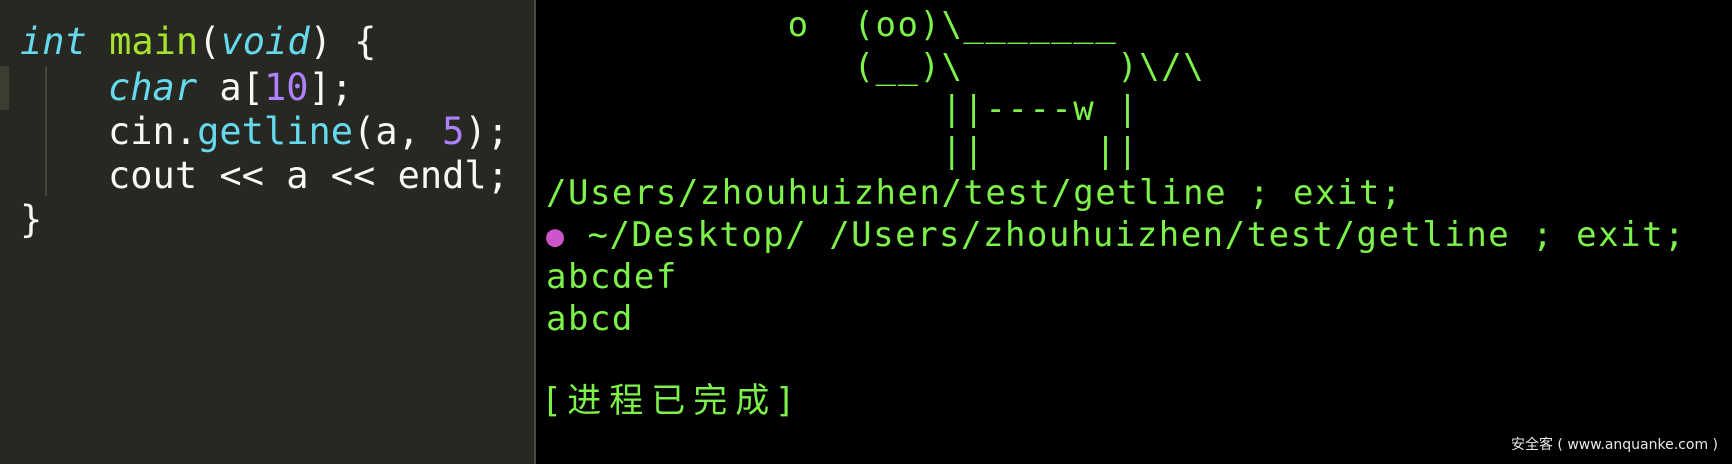 This screenshot has width=1732, height=464. What do you see at coordinates (832, 25) in the screenshot?
I see `cowsay-art-line-1: o (oo)\_______` at bounding box center [832, 25].